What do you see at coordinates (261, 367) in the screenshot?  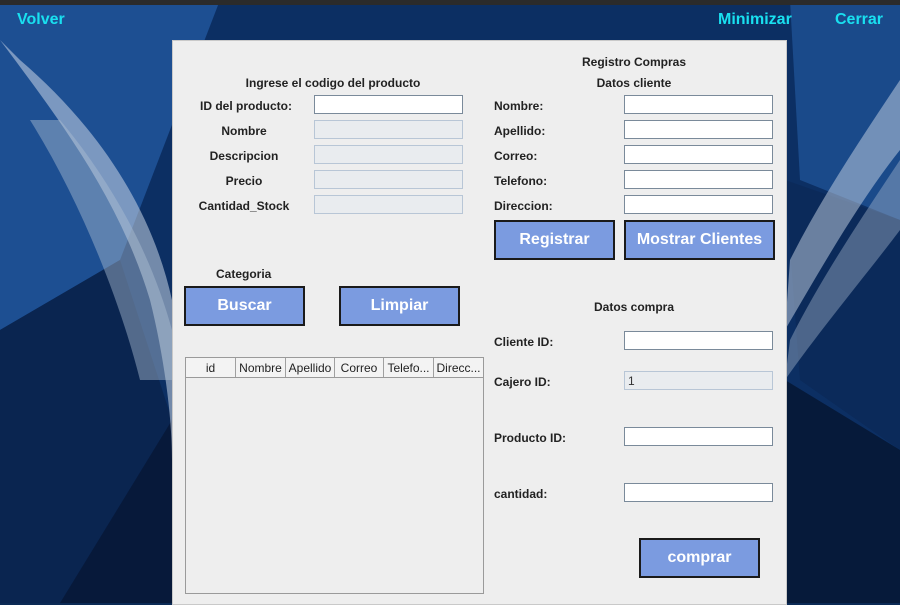 I see `column-header-nombre: Nombre` at bounding box center [261, 367].